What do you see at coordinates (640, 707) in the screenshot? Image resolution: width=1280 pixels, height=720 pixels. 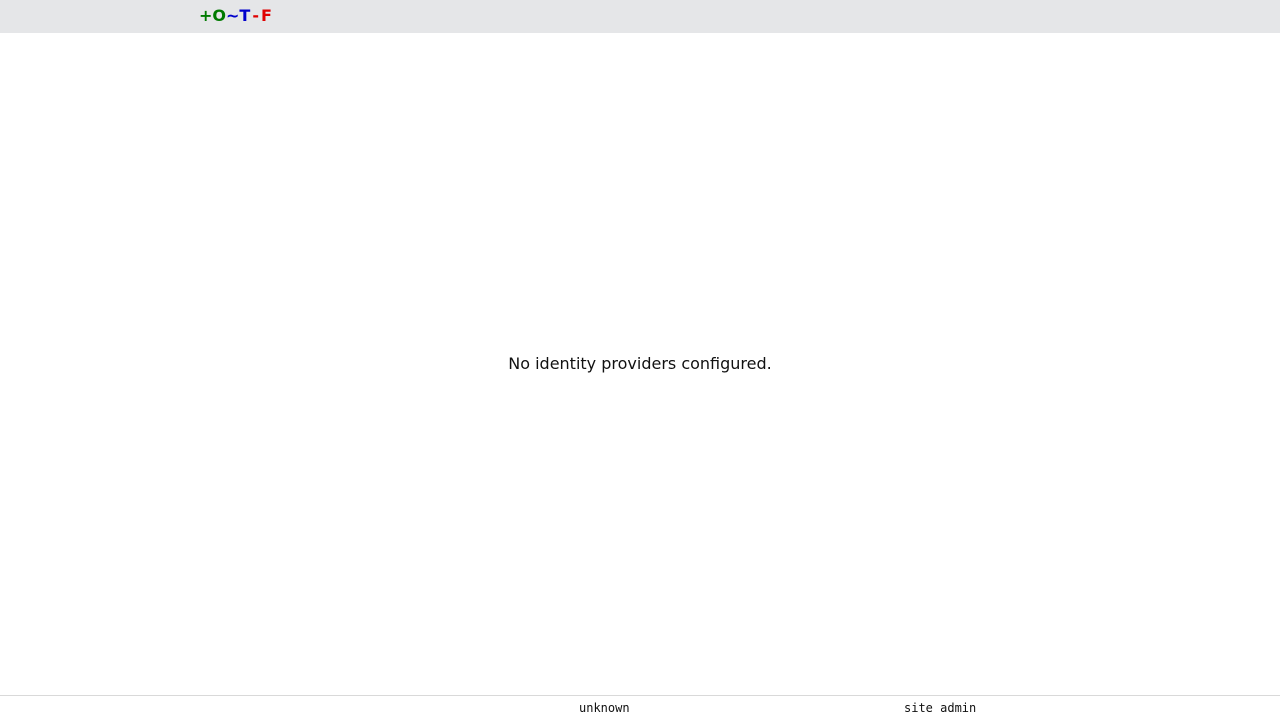 I see `status-footer: unknown site admin` at bounding box center [640, 707].